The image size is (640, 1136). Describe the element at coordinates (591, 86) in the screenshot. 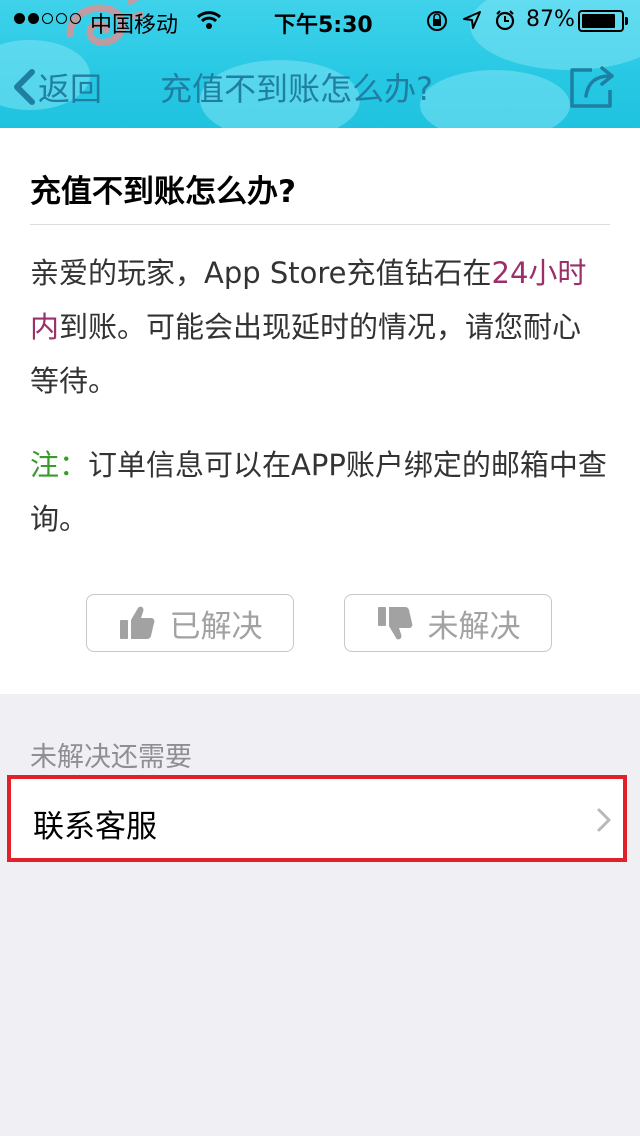

I see `share-icon` at that location.